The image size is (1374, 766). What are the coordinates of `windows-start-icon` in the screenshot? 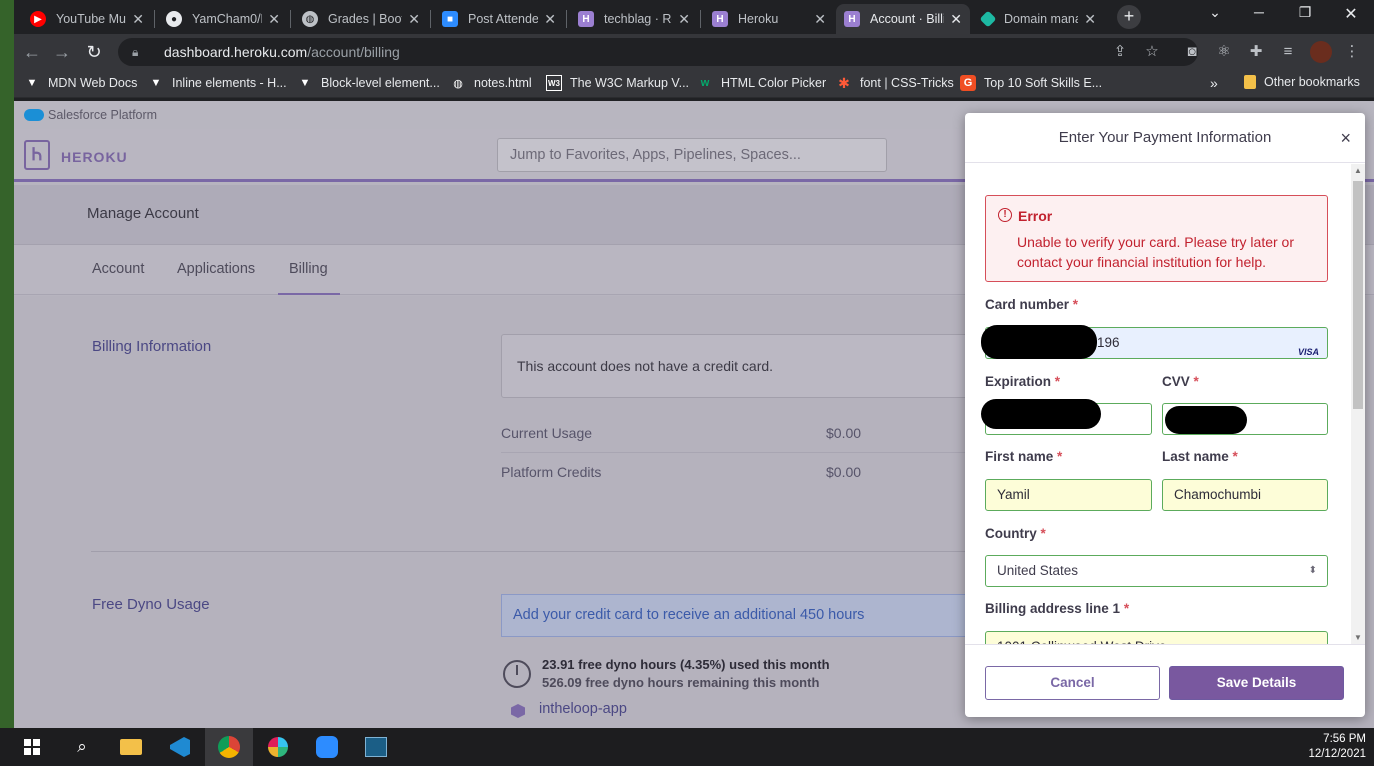 It's located at (32, 747).